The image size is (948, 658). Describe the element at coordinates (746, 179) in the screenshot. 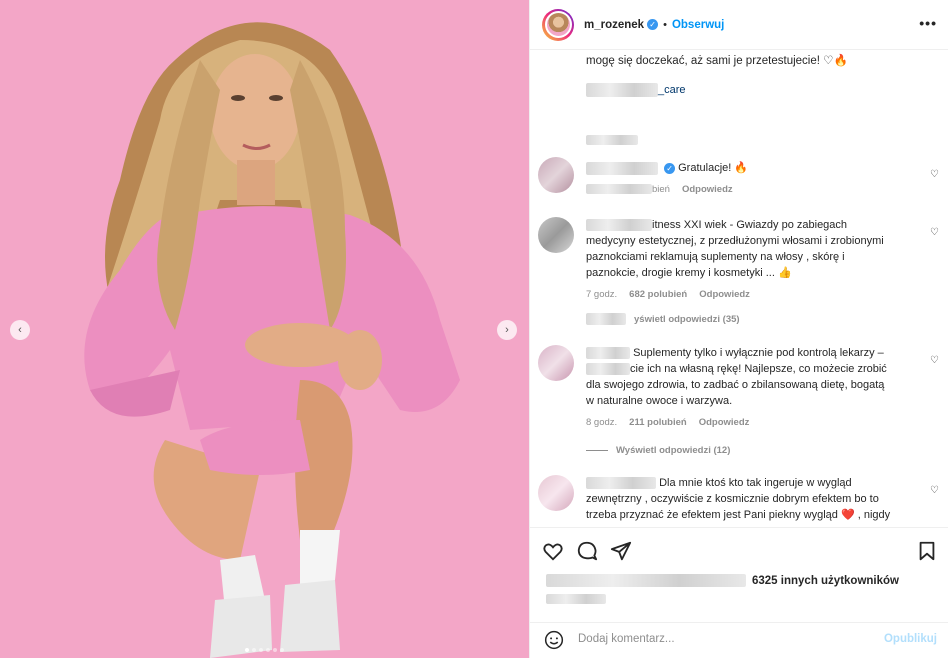

I see `comment-body: ✓ Gratulacje! 🔥 bień Odpowiedz` at that location.